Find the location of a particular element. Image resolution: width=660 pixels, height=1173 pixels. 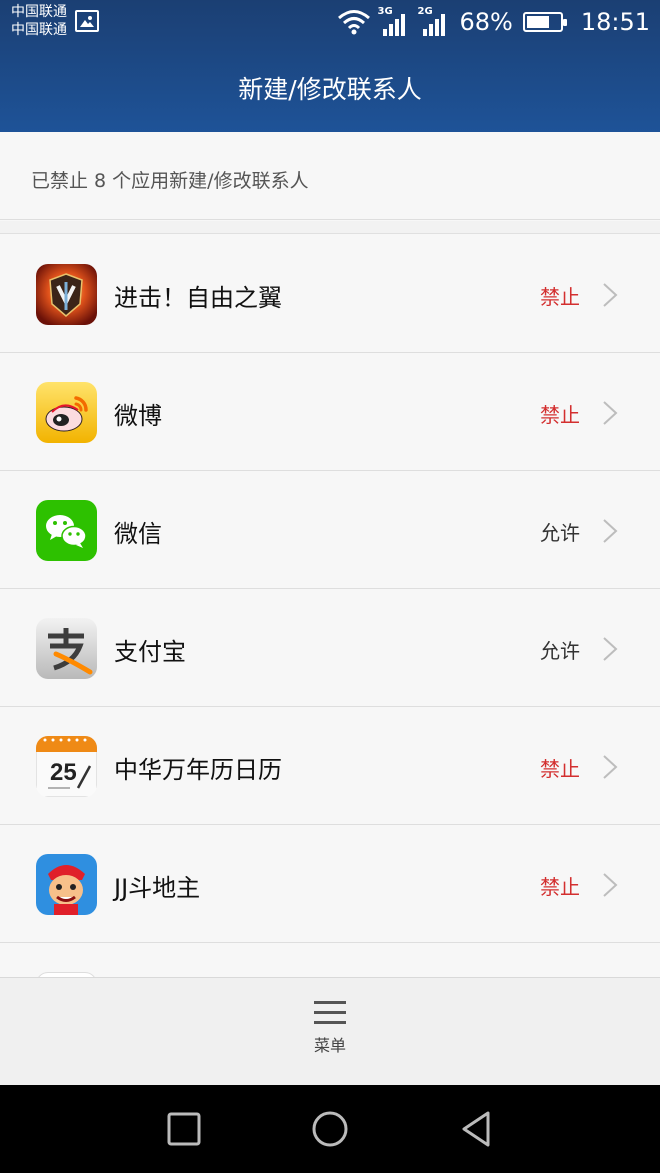

calendar-icon: 25 is located at coordinates (66, 766).